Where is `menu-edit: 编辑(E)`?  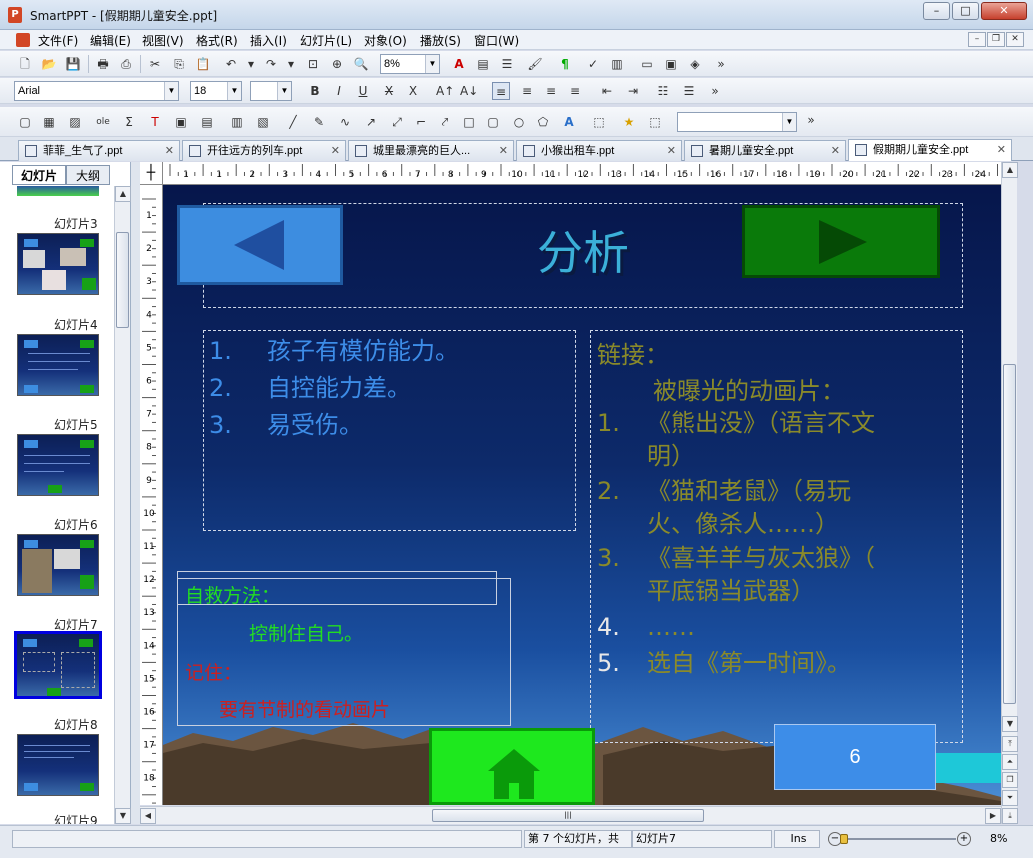
menu-edit: 编辑(E) is located at coordinates (110, 40).